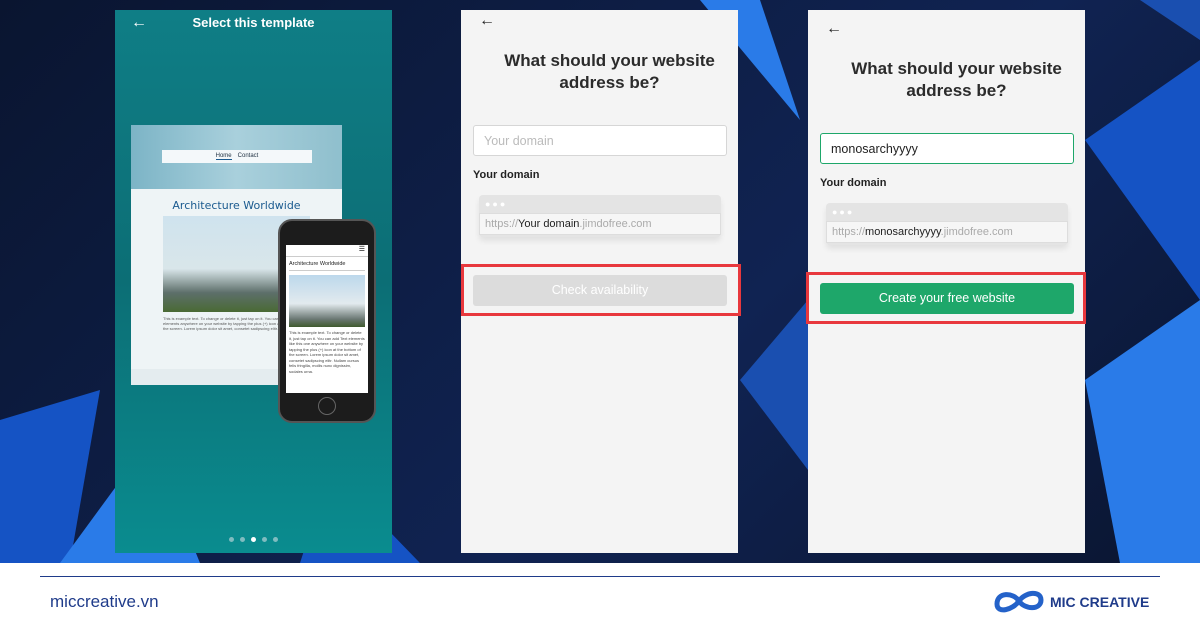  Describe the element at coordinates (600, 596) in the screenshot. I see `footer: miccreative.vn MIC CREATIVE` at that location.